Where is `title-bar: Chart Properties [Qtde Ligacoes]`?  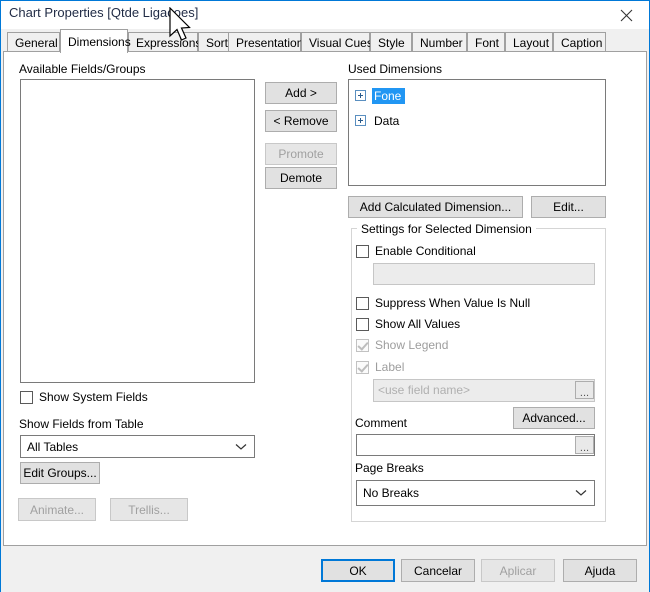 title-bar: Chart Properties [Qtde Ligacoes] is located at coordinates (325, 15).